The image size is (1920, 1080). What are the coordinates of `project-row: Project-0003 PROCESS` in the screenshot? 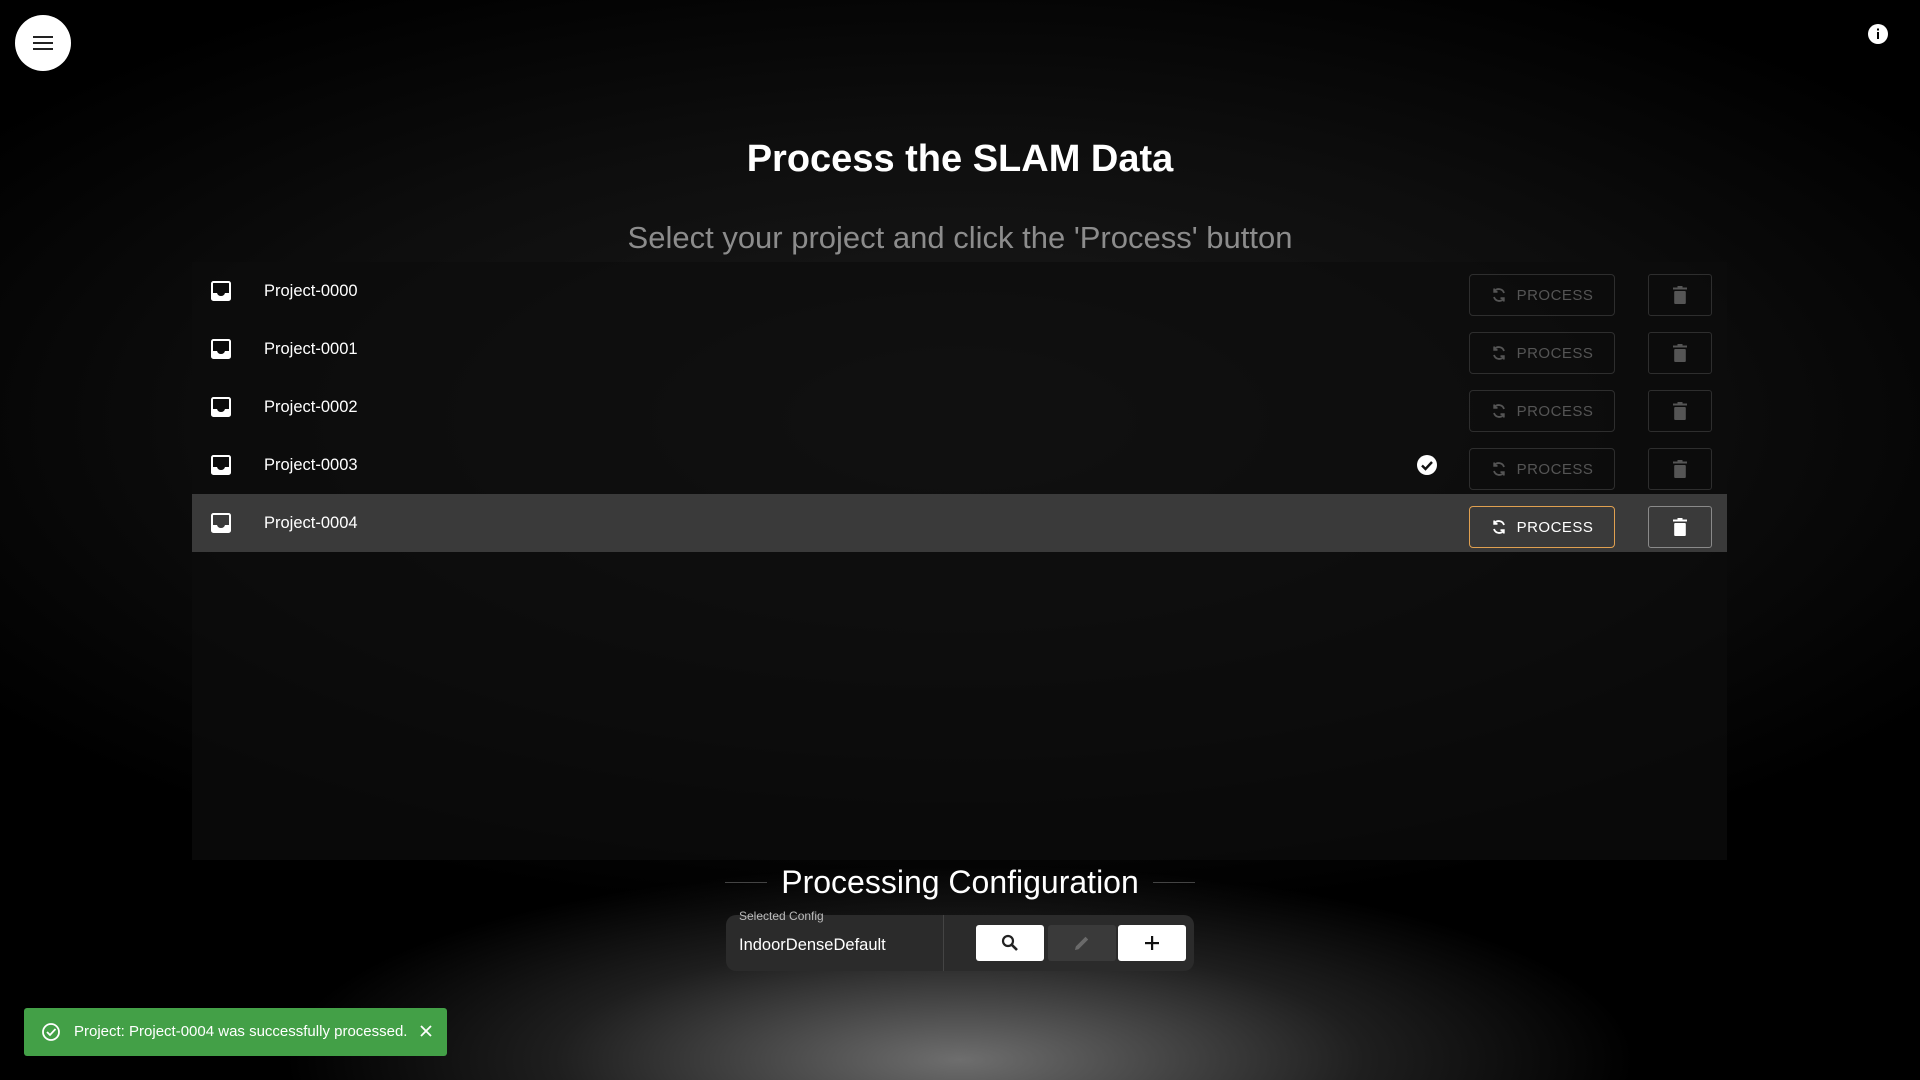 It's located at (959, 465).